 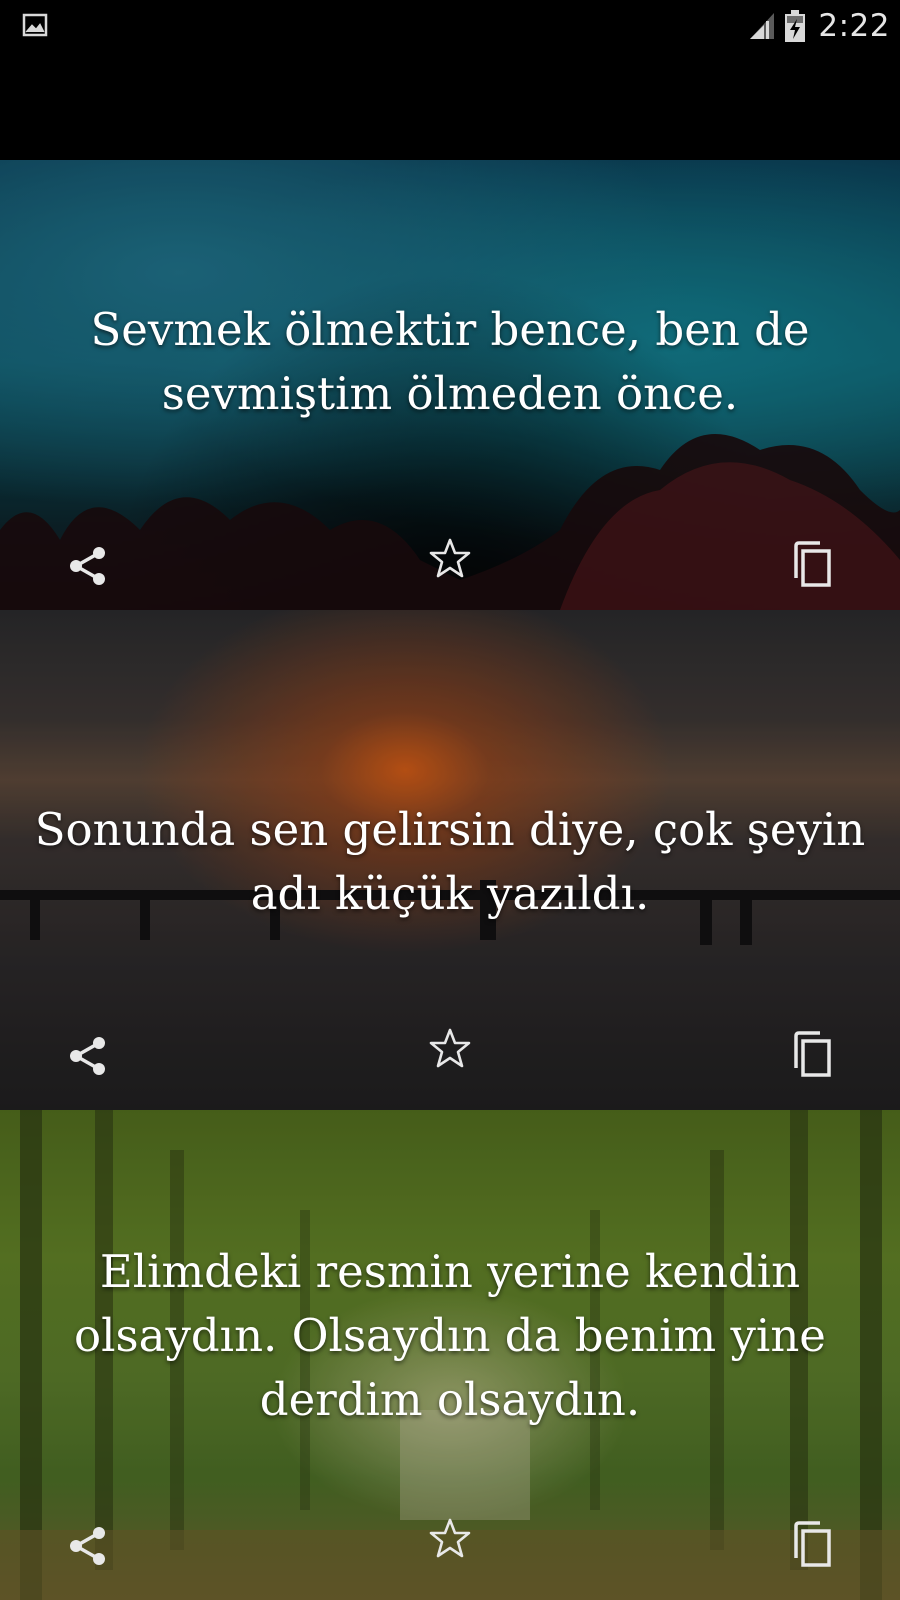 What do you see at coordinates (854, 26) in the screenshot?
I see `status-time: 2:22` at bounding box center [854, 26].